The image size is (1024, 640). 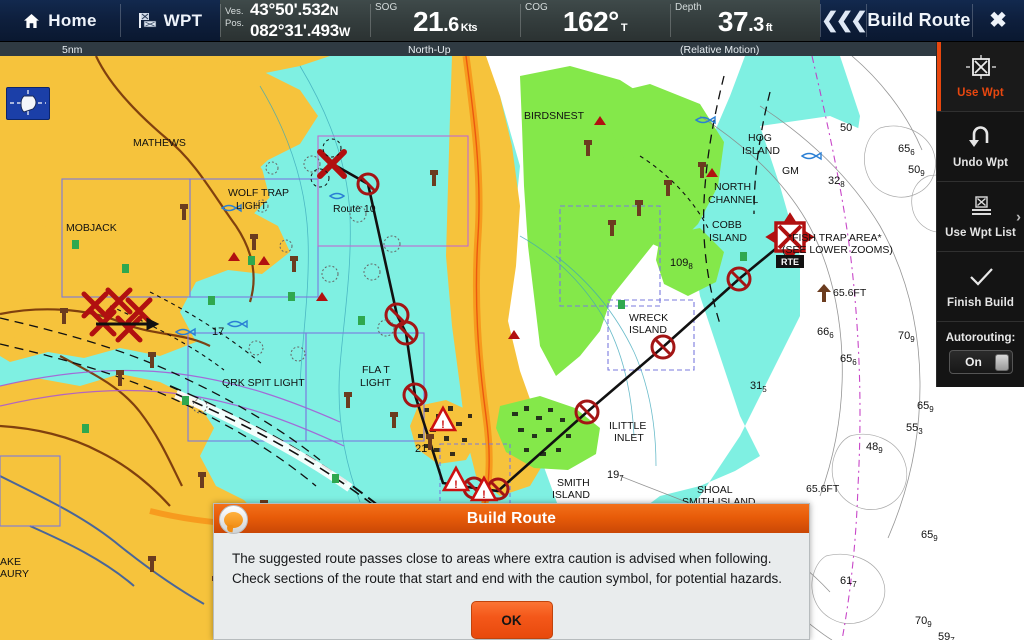 I want to click on page-title: Build Route, so click(x=919, y=20).